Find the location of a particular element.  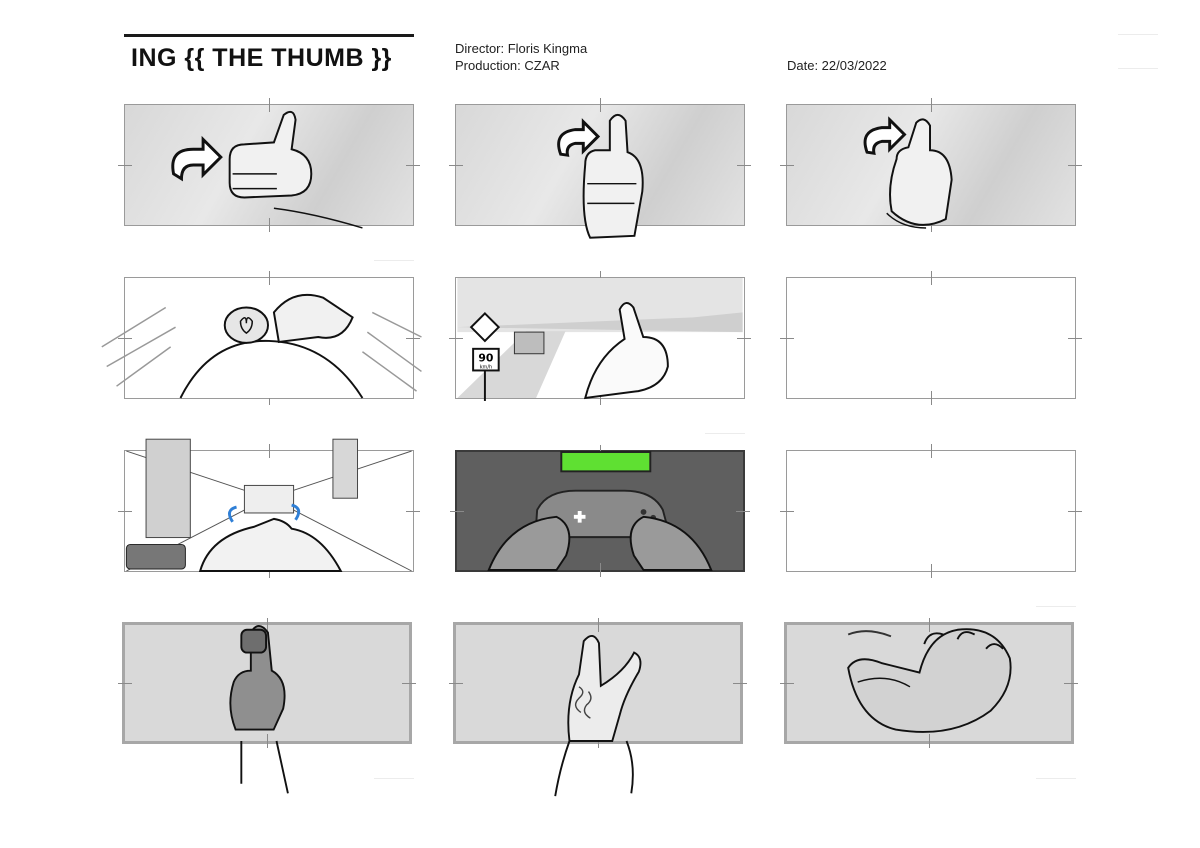

title-rule is located at coordinates (269, 35).